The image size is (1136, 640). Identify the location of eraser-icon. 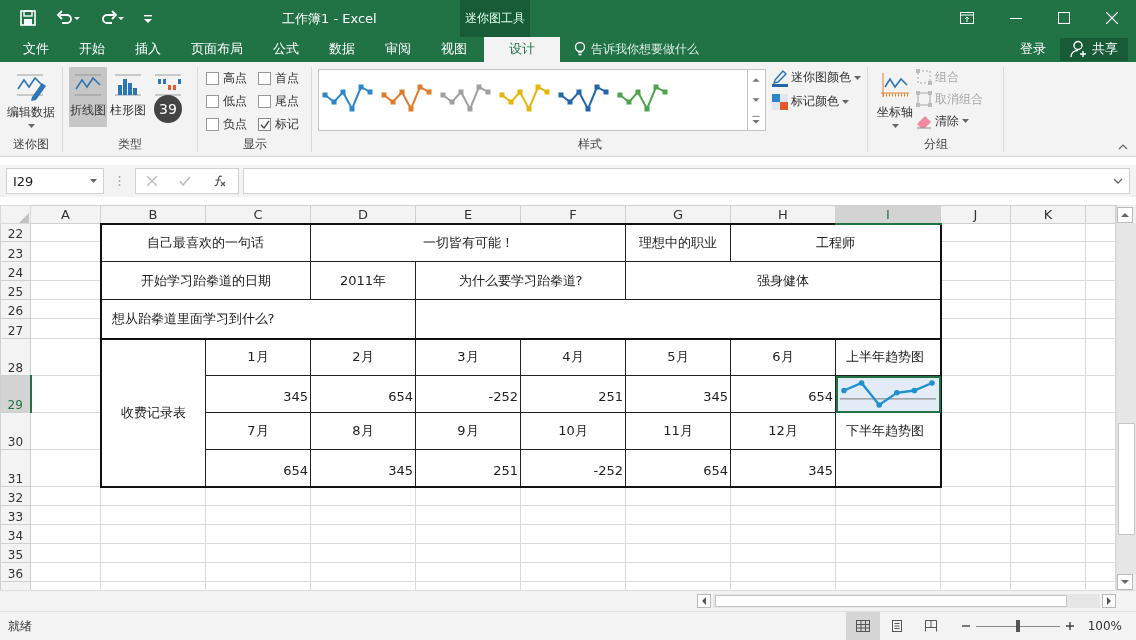
(924, 121).